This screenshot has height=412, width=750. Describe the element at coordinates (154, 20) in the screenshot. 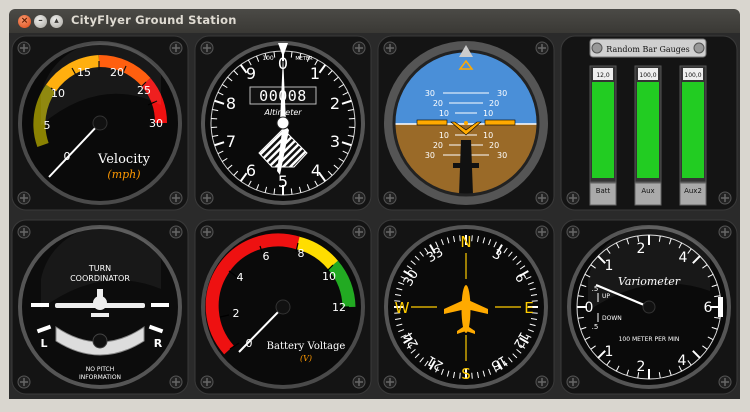

I see `window-title: CityFlyer Ground Station` at that location.